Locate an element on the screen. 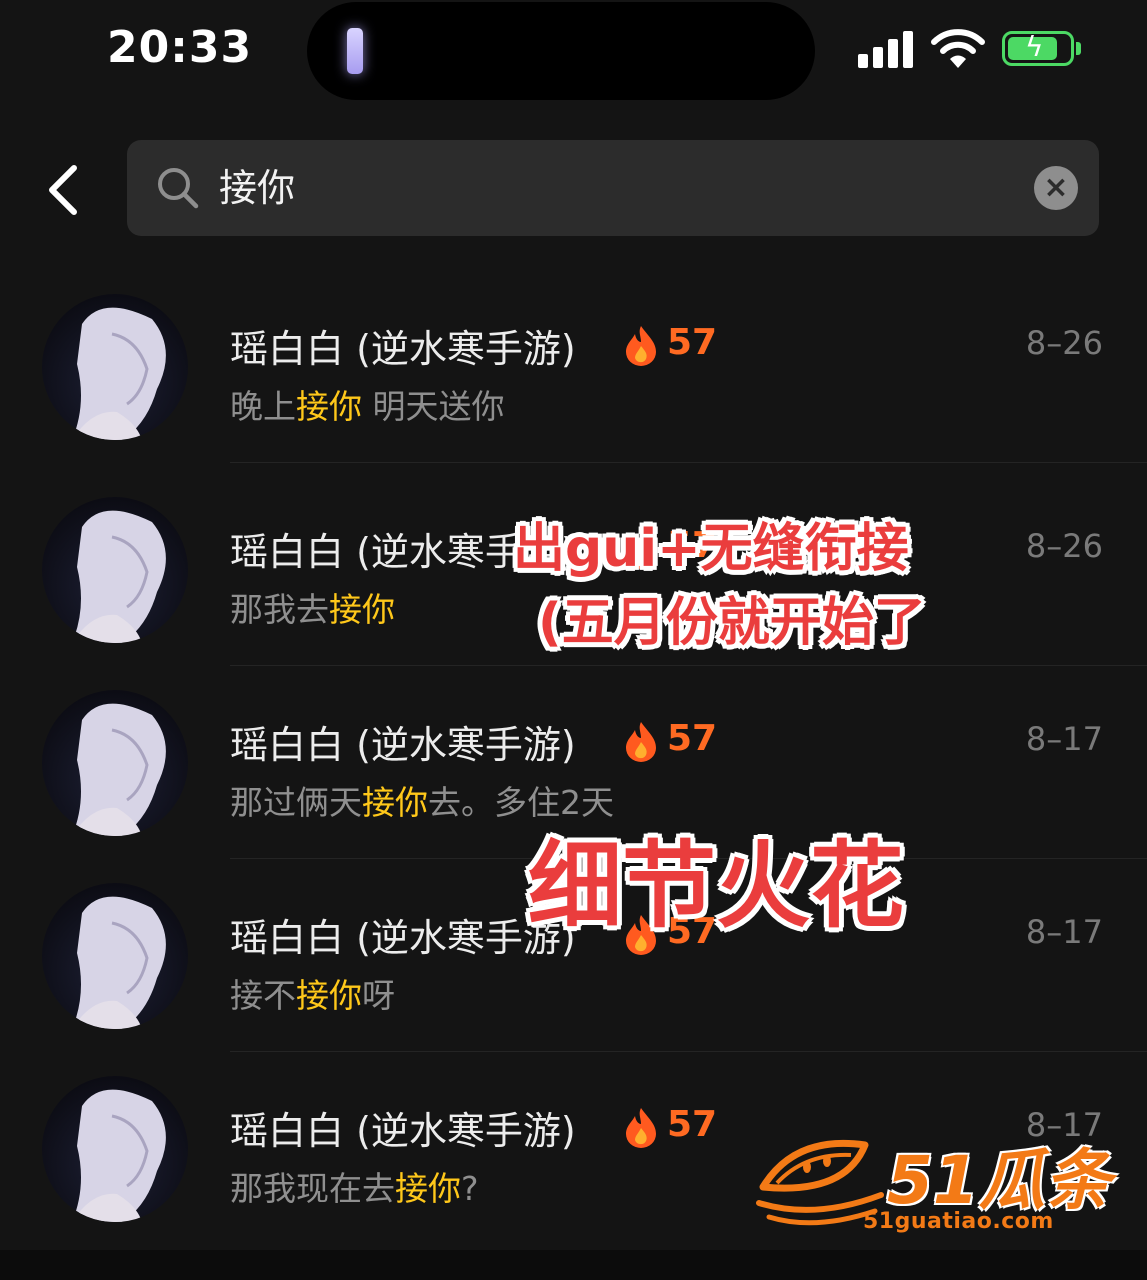  watermark-url: 51guatiao.com is located at coordinates (958, 1221).